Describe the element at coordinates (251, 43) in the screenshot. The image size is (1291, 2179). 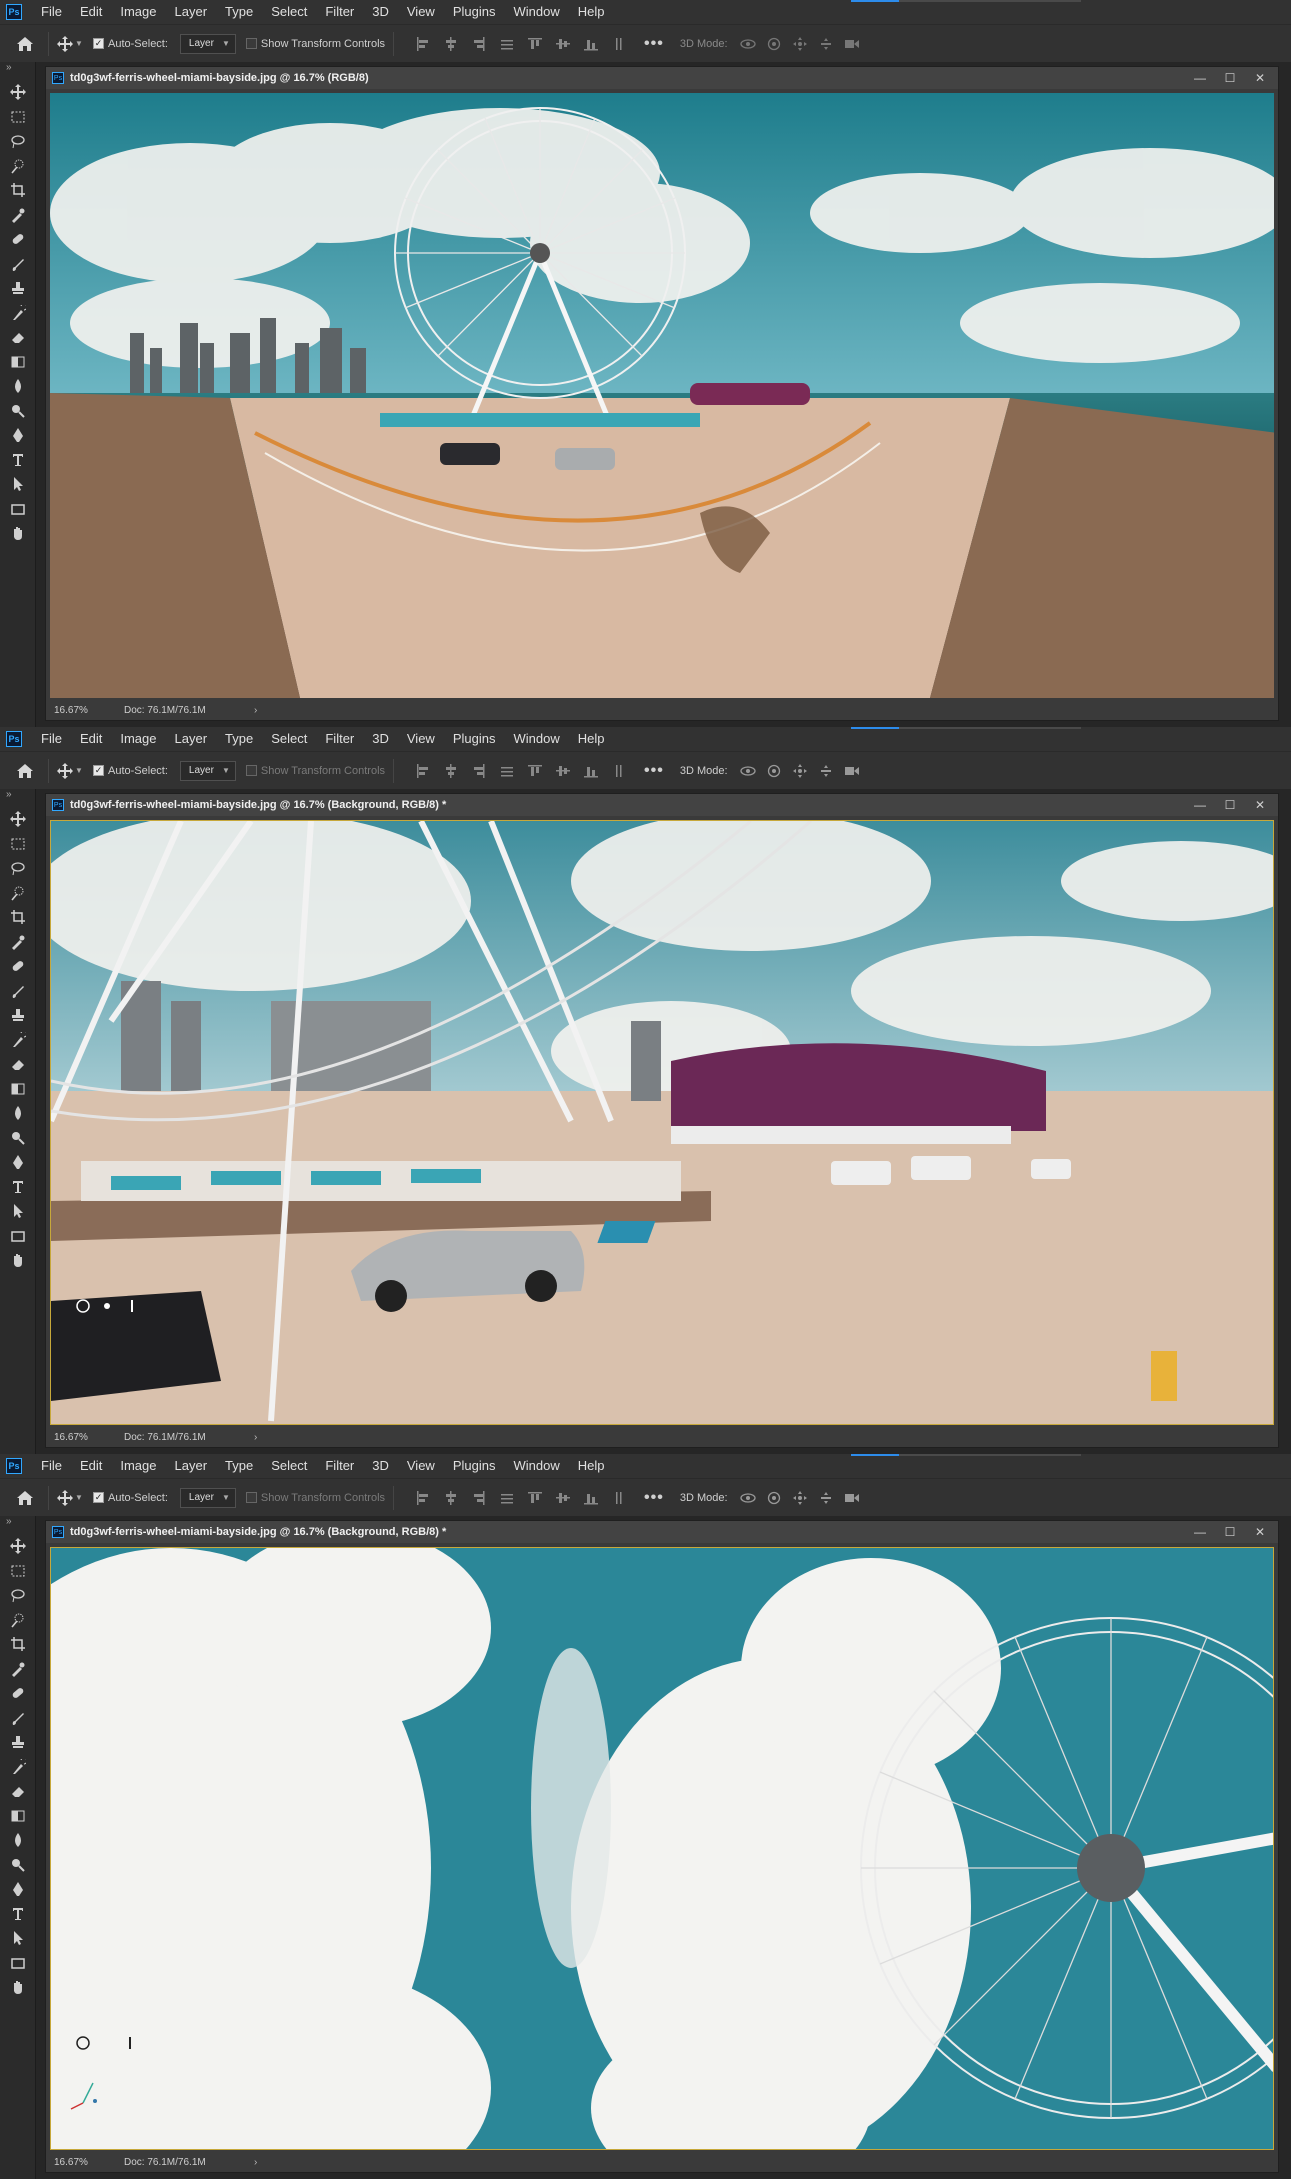
I see `show-transform-checkbox` at that location.